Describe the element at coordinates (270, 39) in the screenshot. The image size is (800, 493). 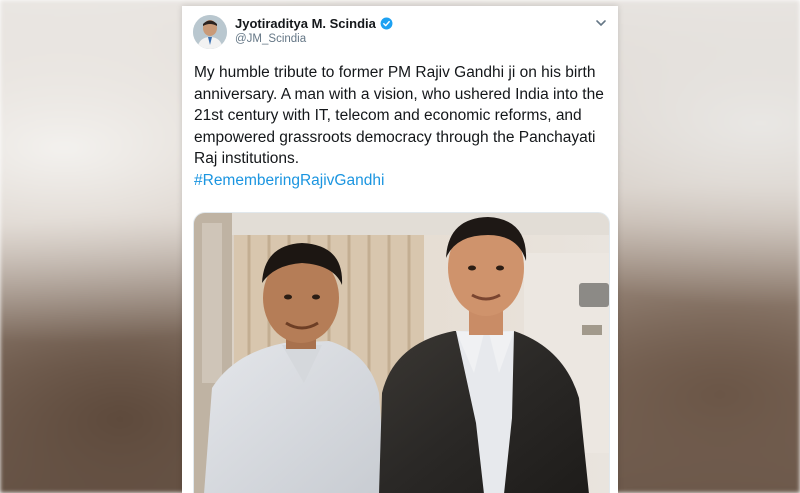
I see `author-handle: @JM_Scindia` at that location.